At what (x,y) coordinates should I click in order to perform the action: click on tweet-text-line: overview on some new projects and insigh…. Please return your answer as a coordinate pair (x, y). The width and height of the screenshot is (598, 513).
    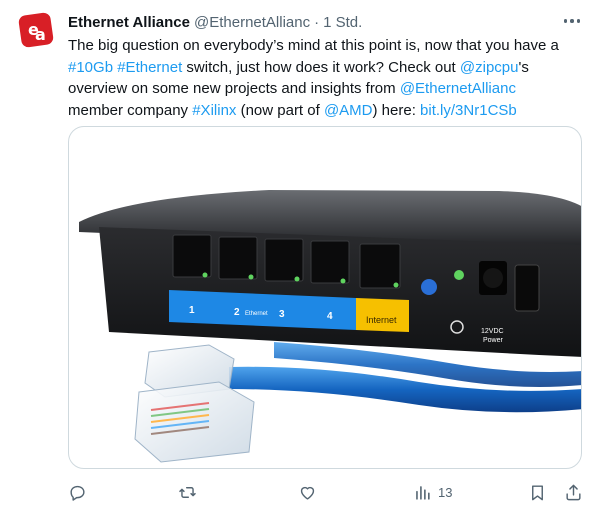
    Looking at the image, I should click on (325, 89).